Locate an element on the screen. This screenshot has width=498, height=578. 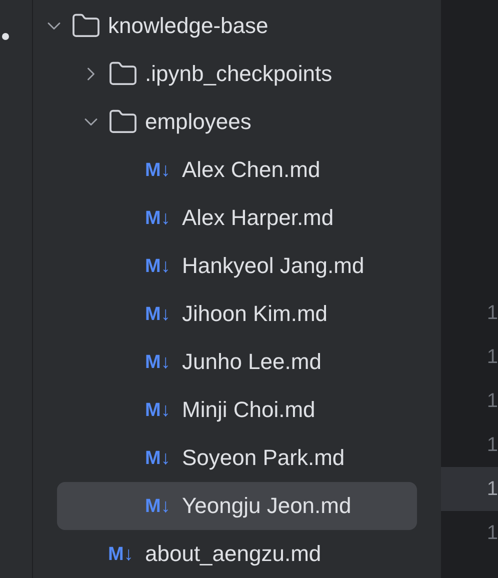
file-row: M↓ Alex Harper.md is located at coordinates (237, 218).